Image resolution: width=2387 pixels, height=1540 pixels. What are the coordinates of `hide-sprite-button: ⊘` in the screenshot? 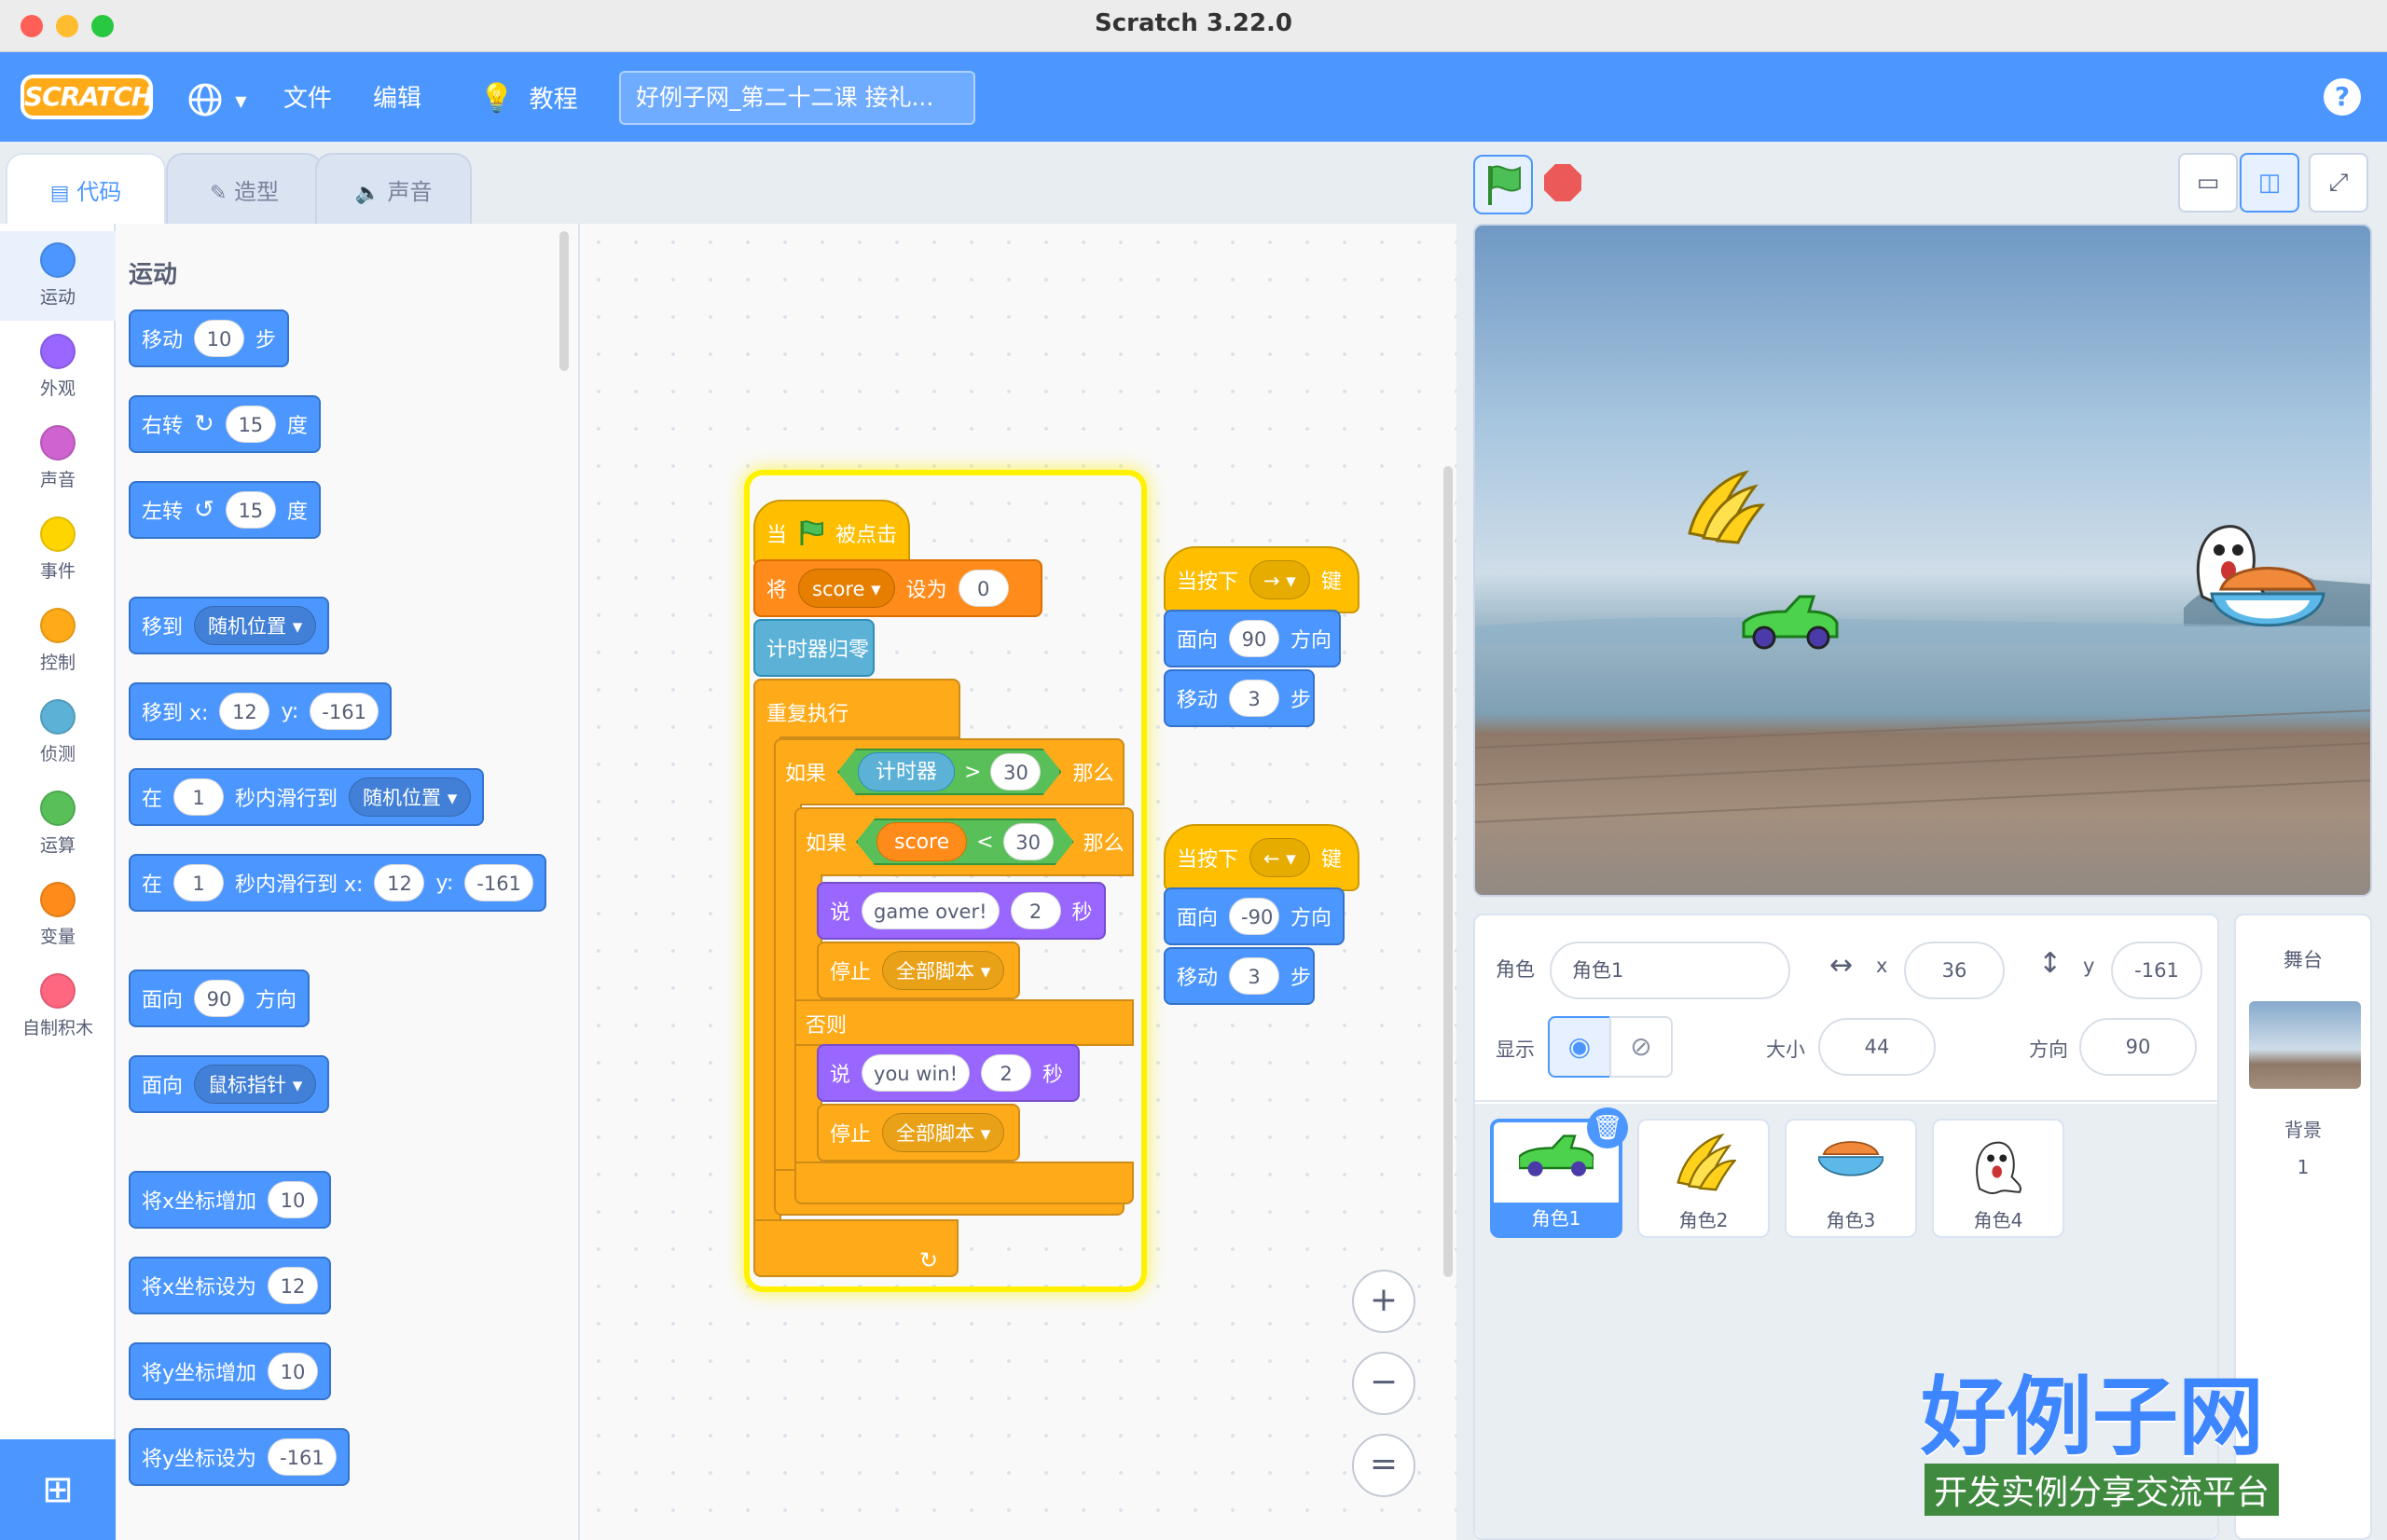 It's located at (1641, 1047).